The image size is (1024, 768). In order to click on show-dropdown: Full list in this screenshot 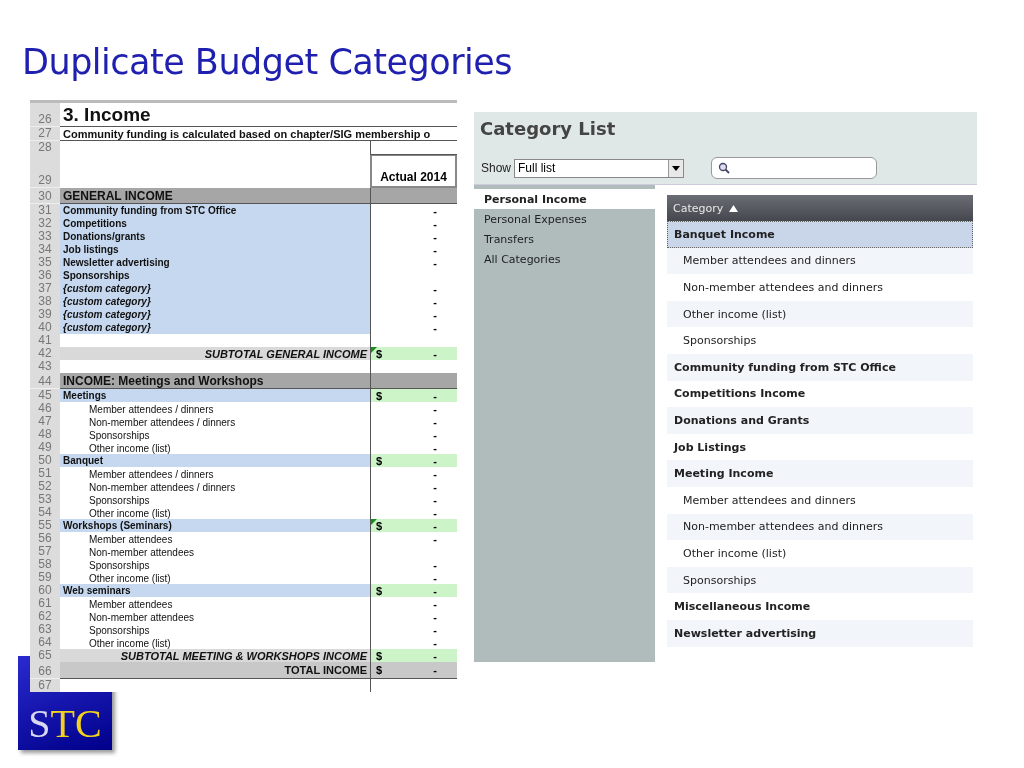, I will do `click(599, 168)`.